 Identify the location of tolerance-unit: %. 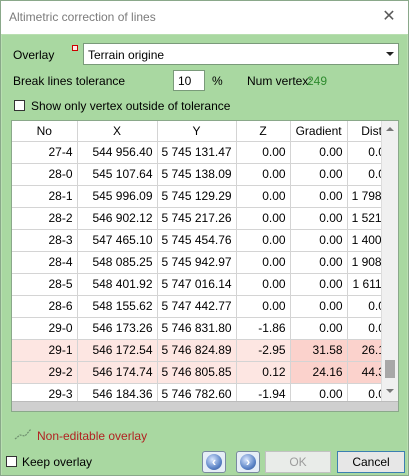
(217, 81).